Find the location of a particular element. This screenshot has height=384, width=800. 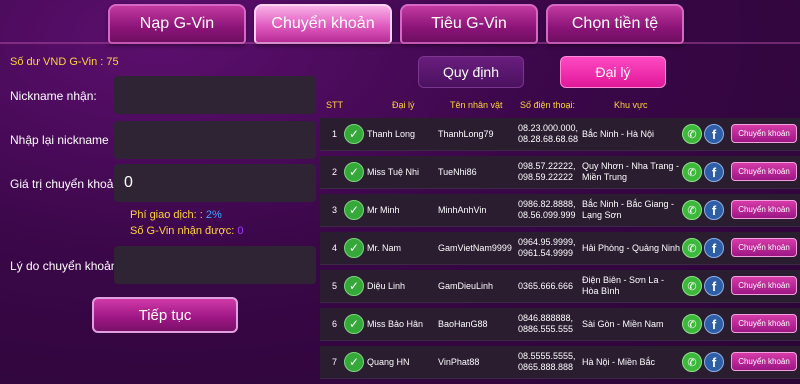

nickname-input is located at coordinates (215, 95).